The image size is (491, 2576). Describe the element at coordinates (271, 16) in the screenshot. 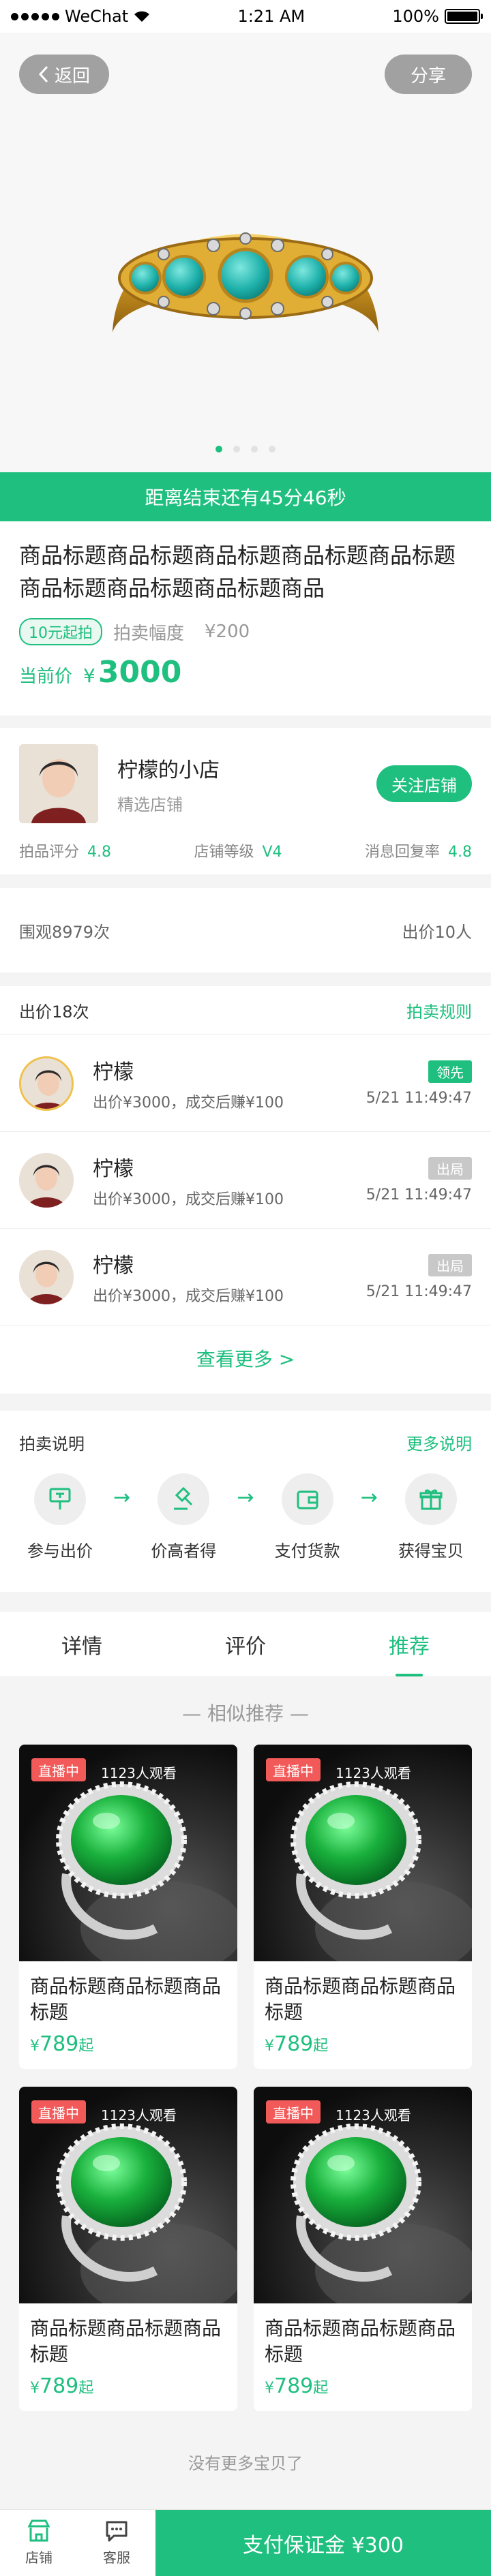

I see `status-time: 1:21 AM` at that location.